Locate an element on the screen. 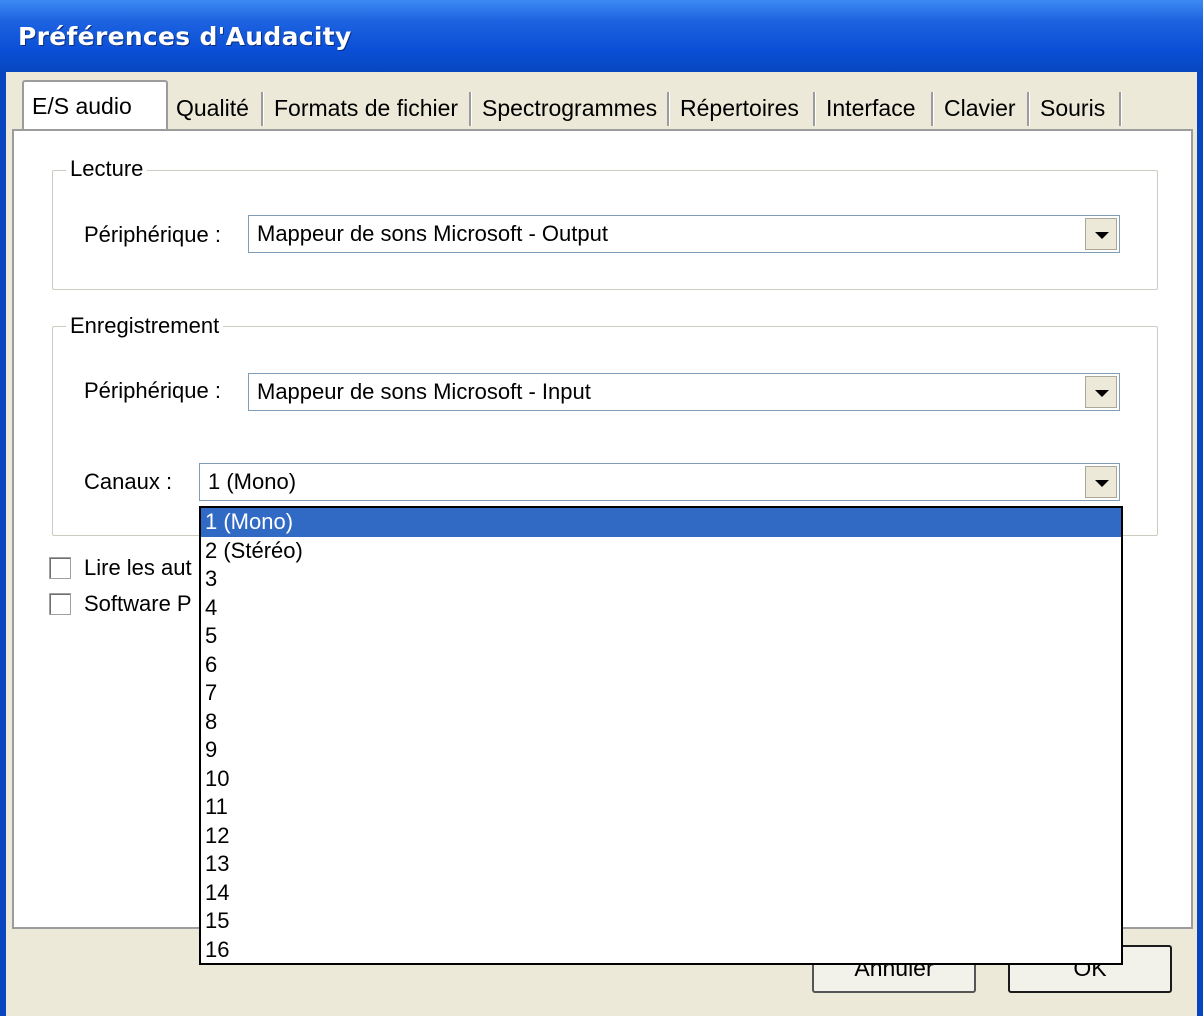 This screenshot has width=1203, height=1016. recording-device-label: Périphérique : is located at coordinates (152, 390).